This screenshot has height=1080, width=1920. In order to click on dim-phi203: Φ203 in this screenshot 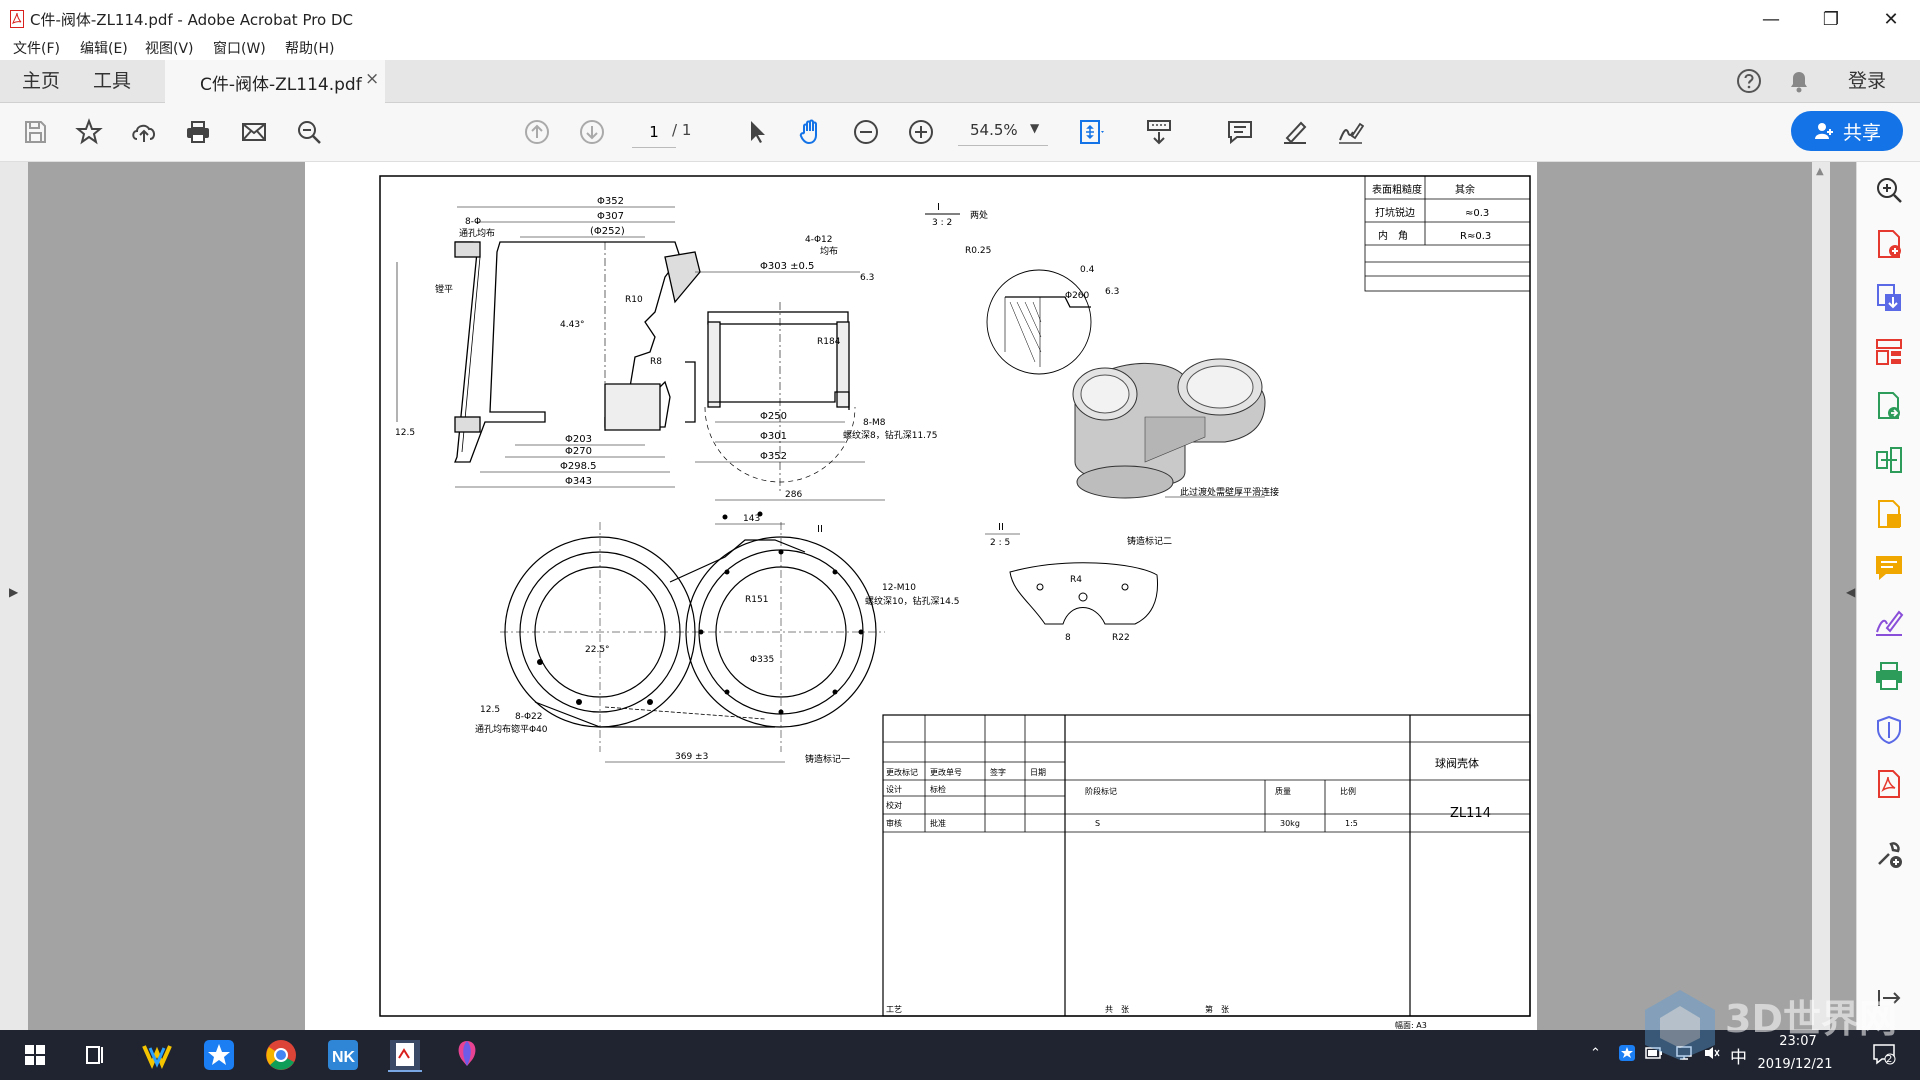, I will do `click(578, 439)`.